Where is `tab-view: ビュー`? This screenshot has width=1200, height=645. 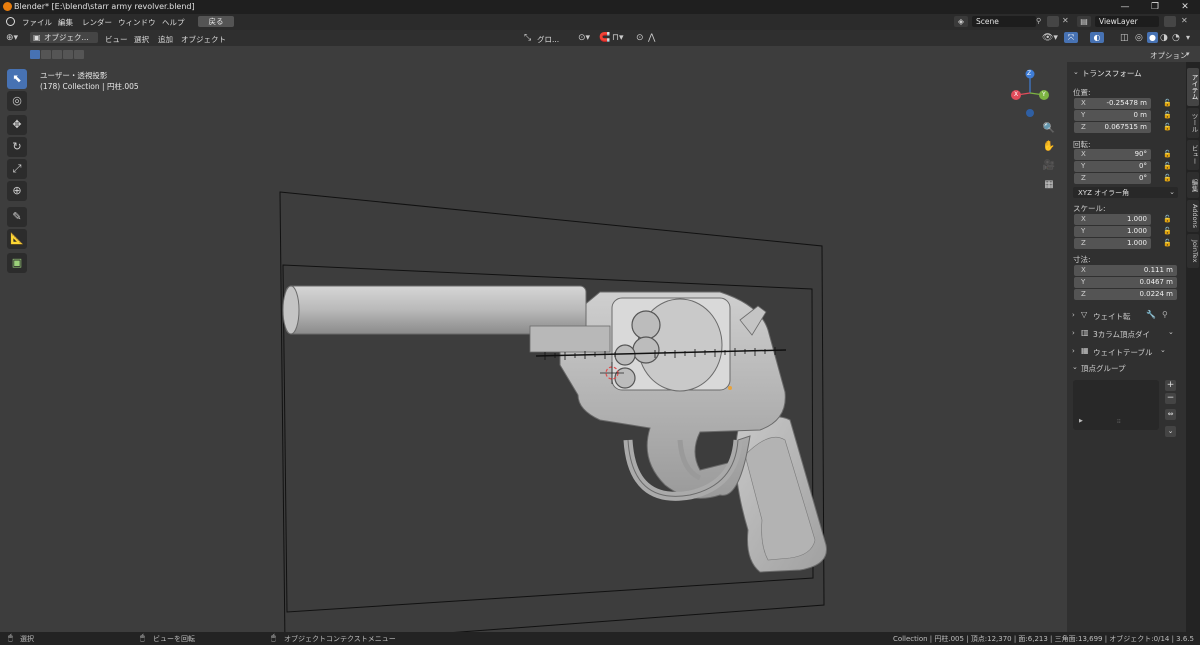
tab-view: ビュー is located at coordinates (1193, 155).